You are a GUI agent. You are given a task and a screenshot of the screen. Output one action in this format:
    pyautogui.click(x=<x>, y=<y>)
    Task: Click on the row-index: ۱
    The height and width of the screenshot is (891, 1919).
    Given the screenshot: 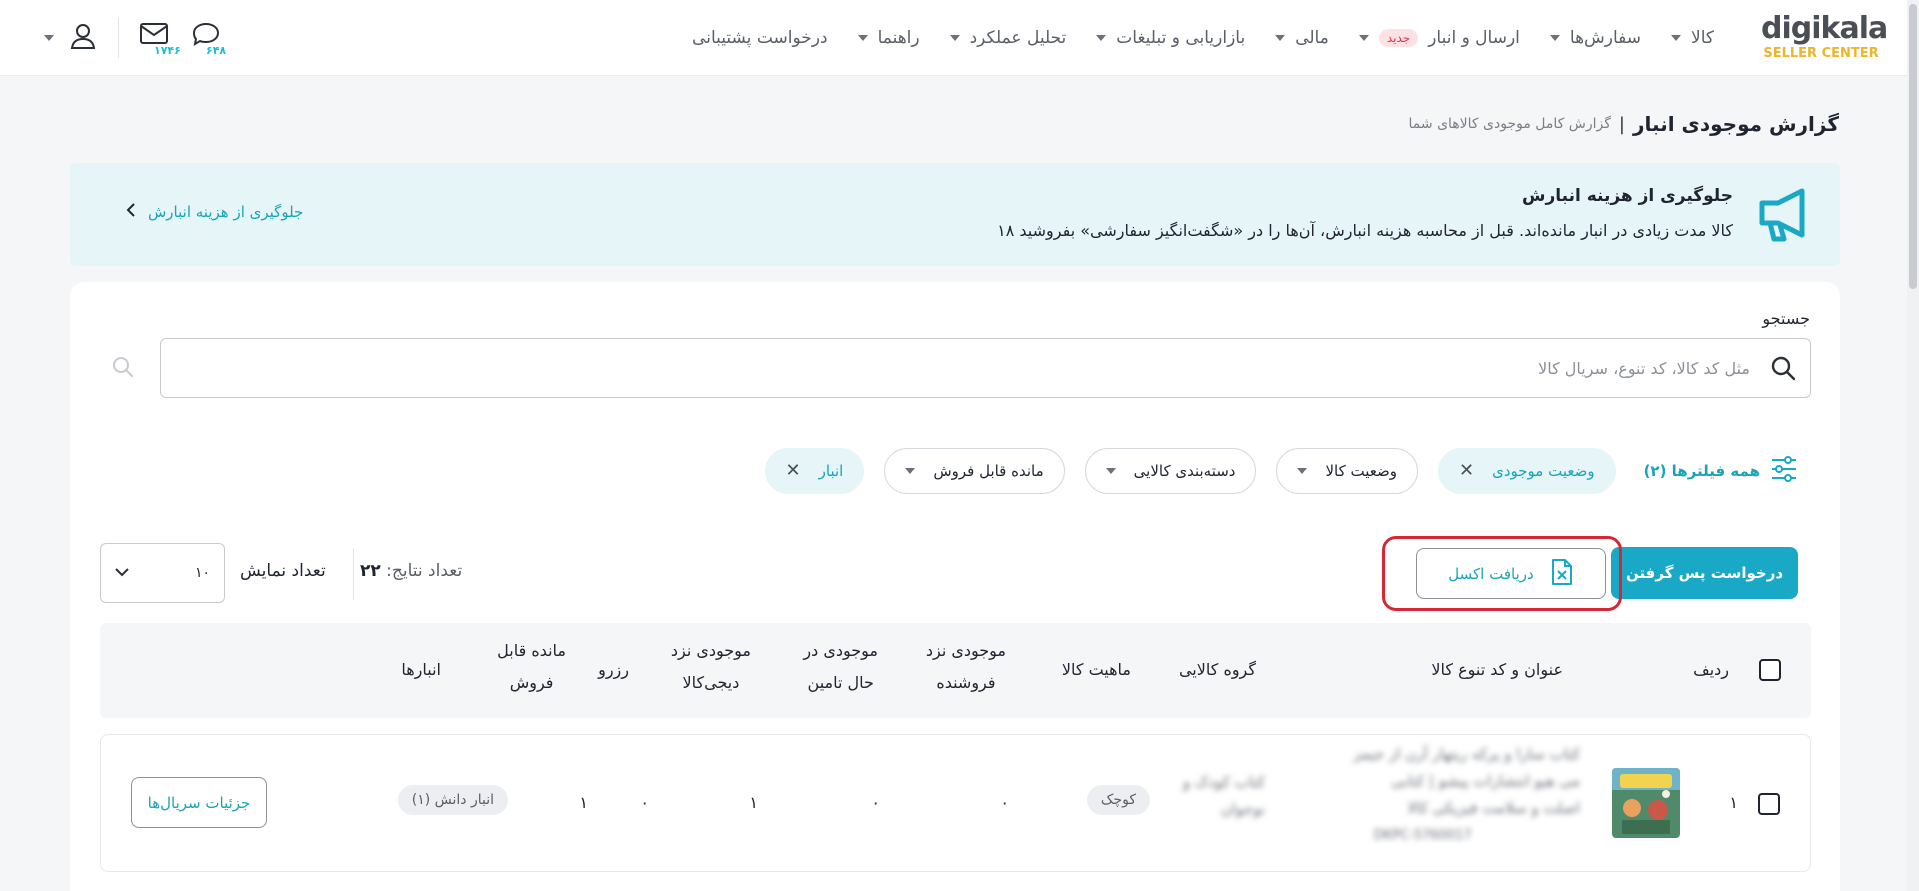 What is the action you would take?
    pyautogui.click(x=1733, y=802)
    